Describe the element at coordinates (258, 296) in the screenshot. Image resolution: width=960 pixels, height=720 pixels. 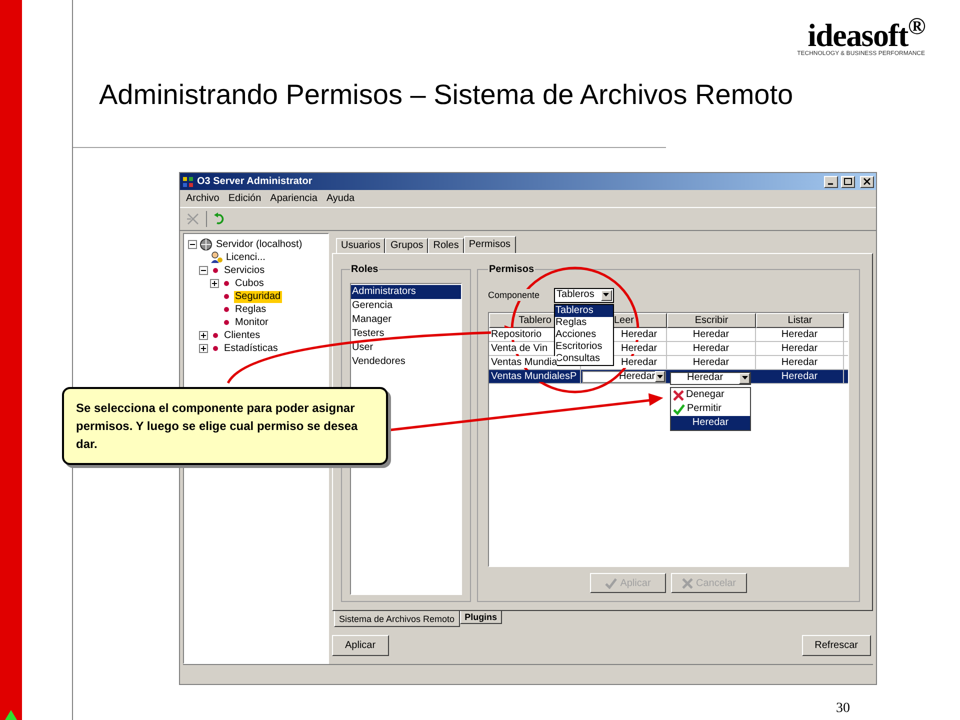
I see `tree-item: Seguridad` at that location.